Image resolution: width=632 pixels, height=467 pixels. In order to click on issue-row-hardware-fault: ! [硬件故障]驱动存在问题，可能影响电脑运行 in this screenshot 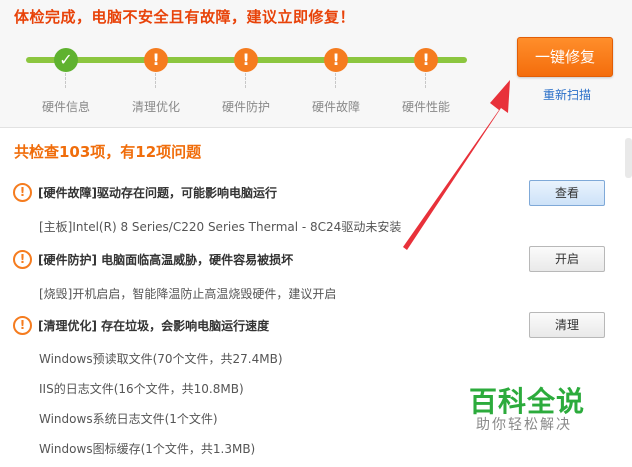, I will do `click(145, 192)`.